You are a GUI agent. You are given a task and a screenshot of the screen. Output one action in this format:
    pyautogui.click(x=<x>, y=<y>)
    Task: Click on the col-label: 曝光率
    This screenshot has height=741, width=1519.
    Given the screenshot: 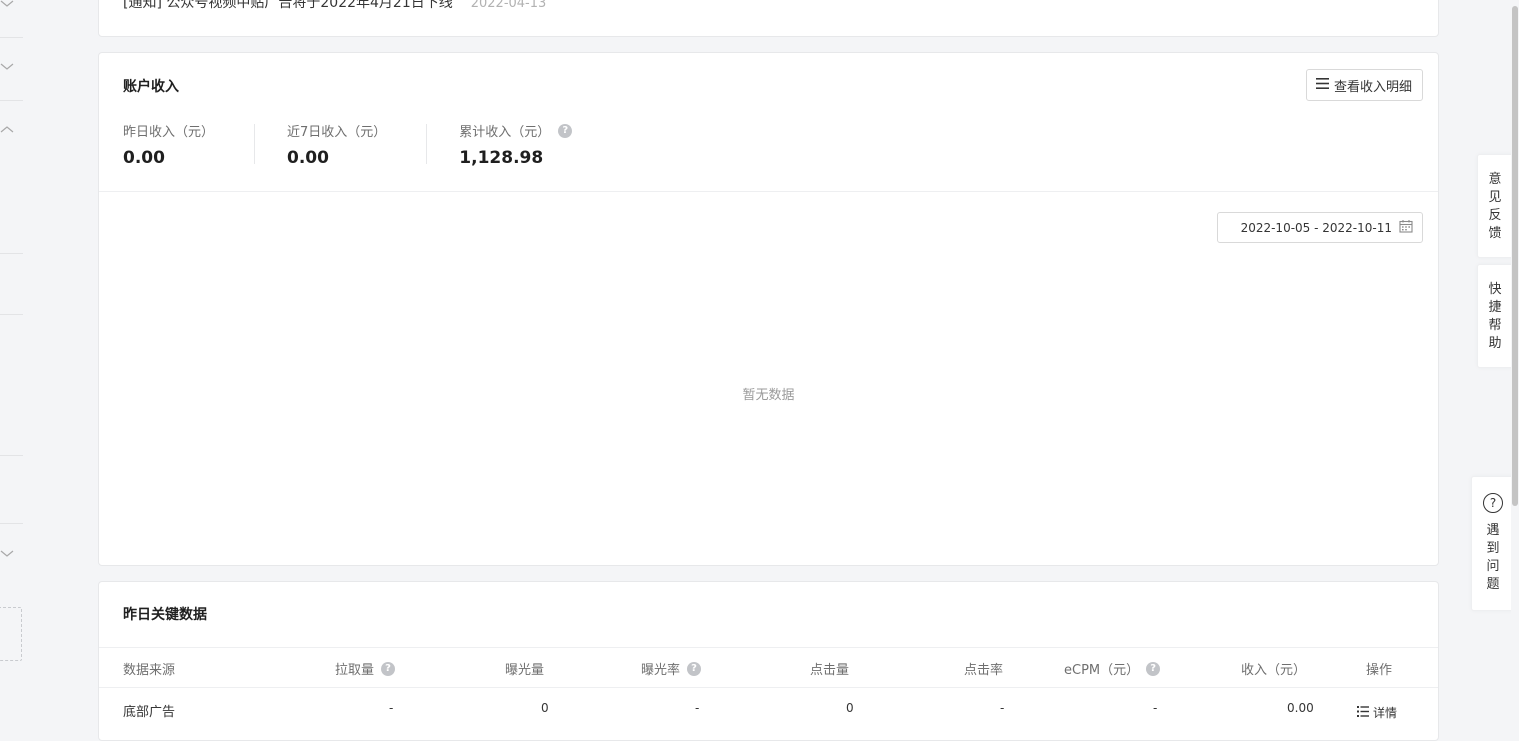 What is the action you would take?
    pyautogui.click(x=661, y=670)
    